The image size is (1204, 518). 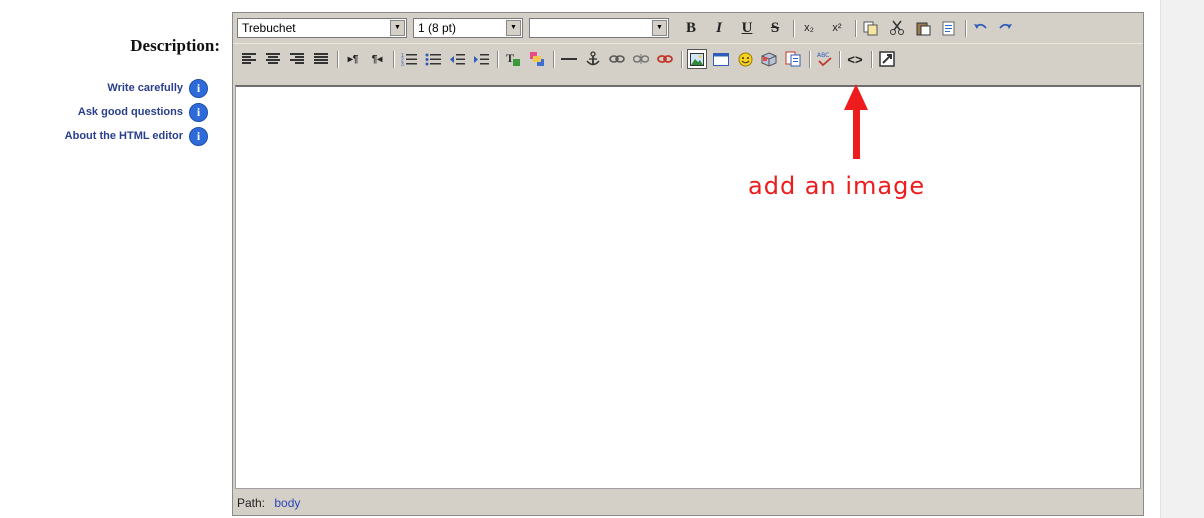 I want to click on cut-icon, so click(x=897, y=28).